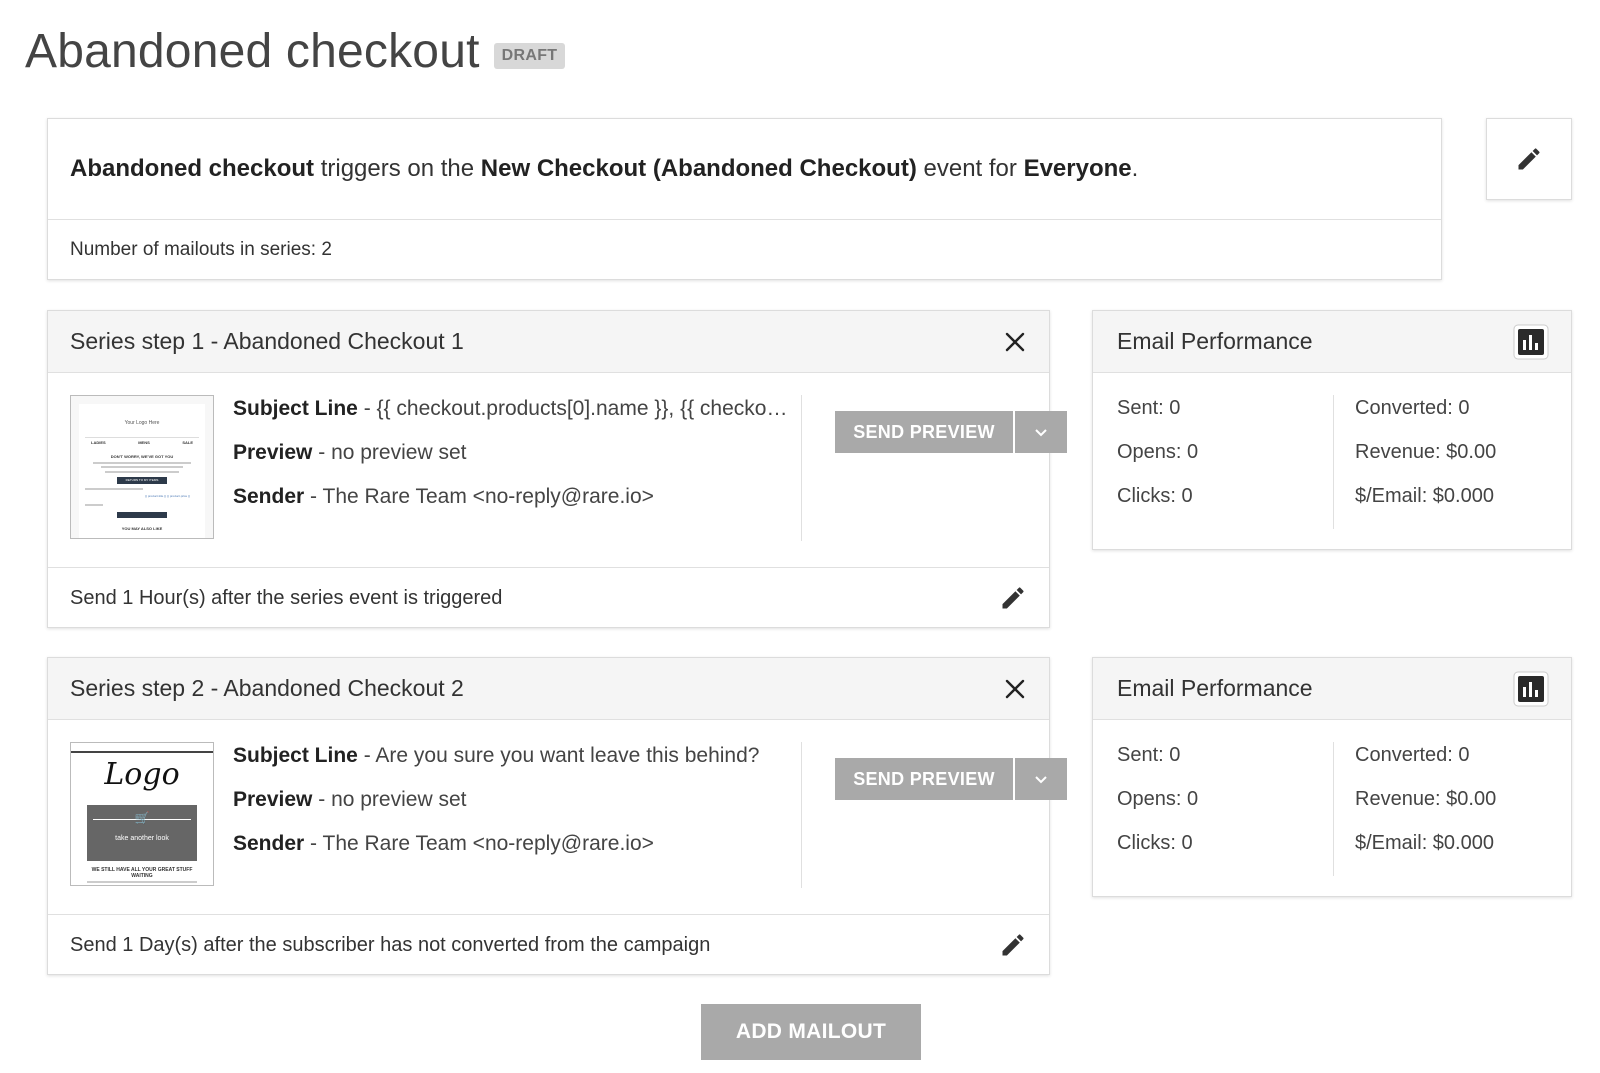 The width and height of the screenshot is (1600, 1073). What do you see at coordinates (1135, 168) in the screenshot?
I see `period-text: .` at bounding box center [1135, 168].